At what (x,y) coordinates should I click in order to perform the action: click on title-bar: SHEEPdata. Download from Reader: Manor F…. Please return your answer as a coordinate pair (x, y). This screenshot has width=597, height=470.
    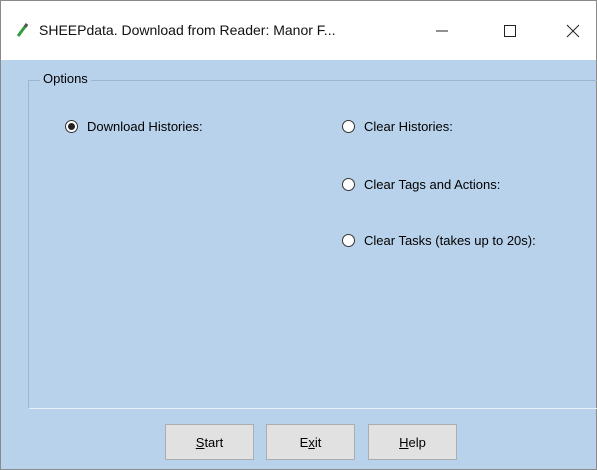
    Looking at the image, I should click on (298, 30).